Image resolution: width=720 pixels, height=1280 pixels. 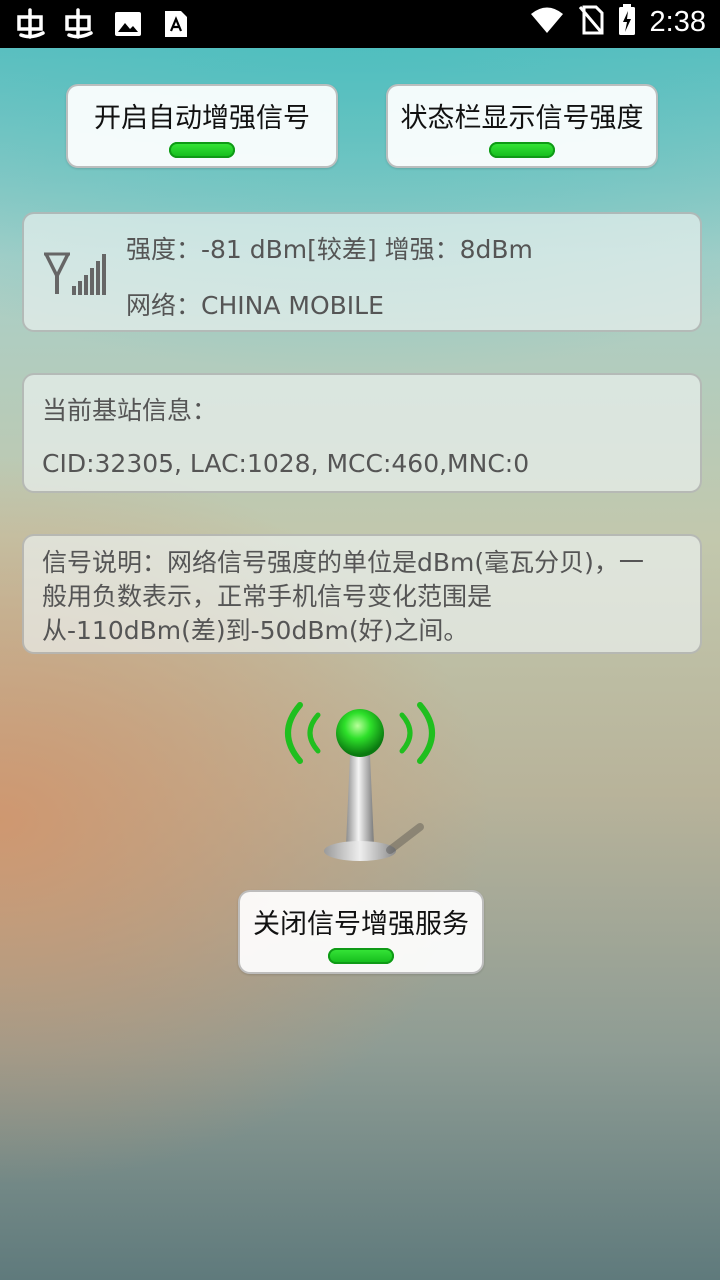 I want to click on network-name-text: 网络：CHINA MOBILE, so click(x=255, y=305).